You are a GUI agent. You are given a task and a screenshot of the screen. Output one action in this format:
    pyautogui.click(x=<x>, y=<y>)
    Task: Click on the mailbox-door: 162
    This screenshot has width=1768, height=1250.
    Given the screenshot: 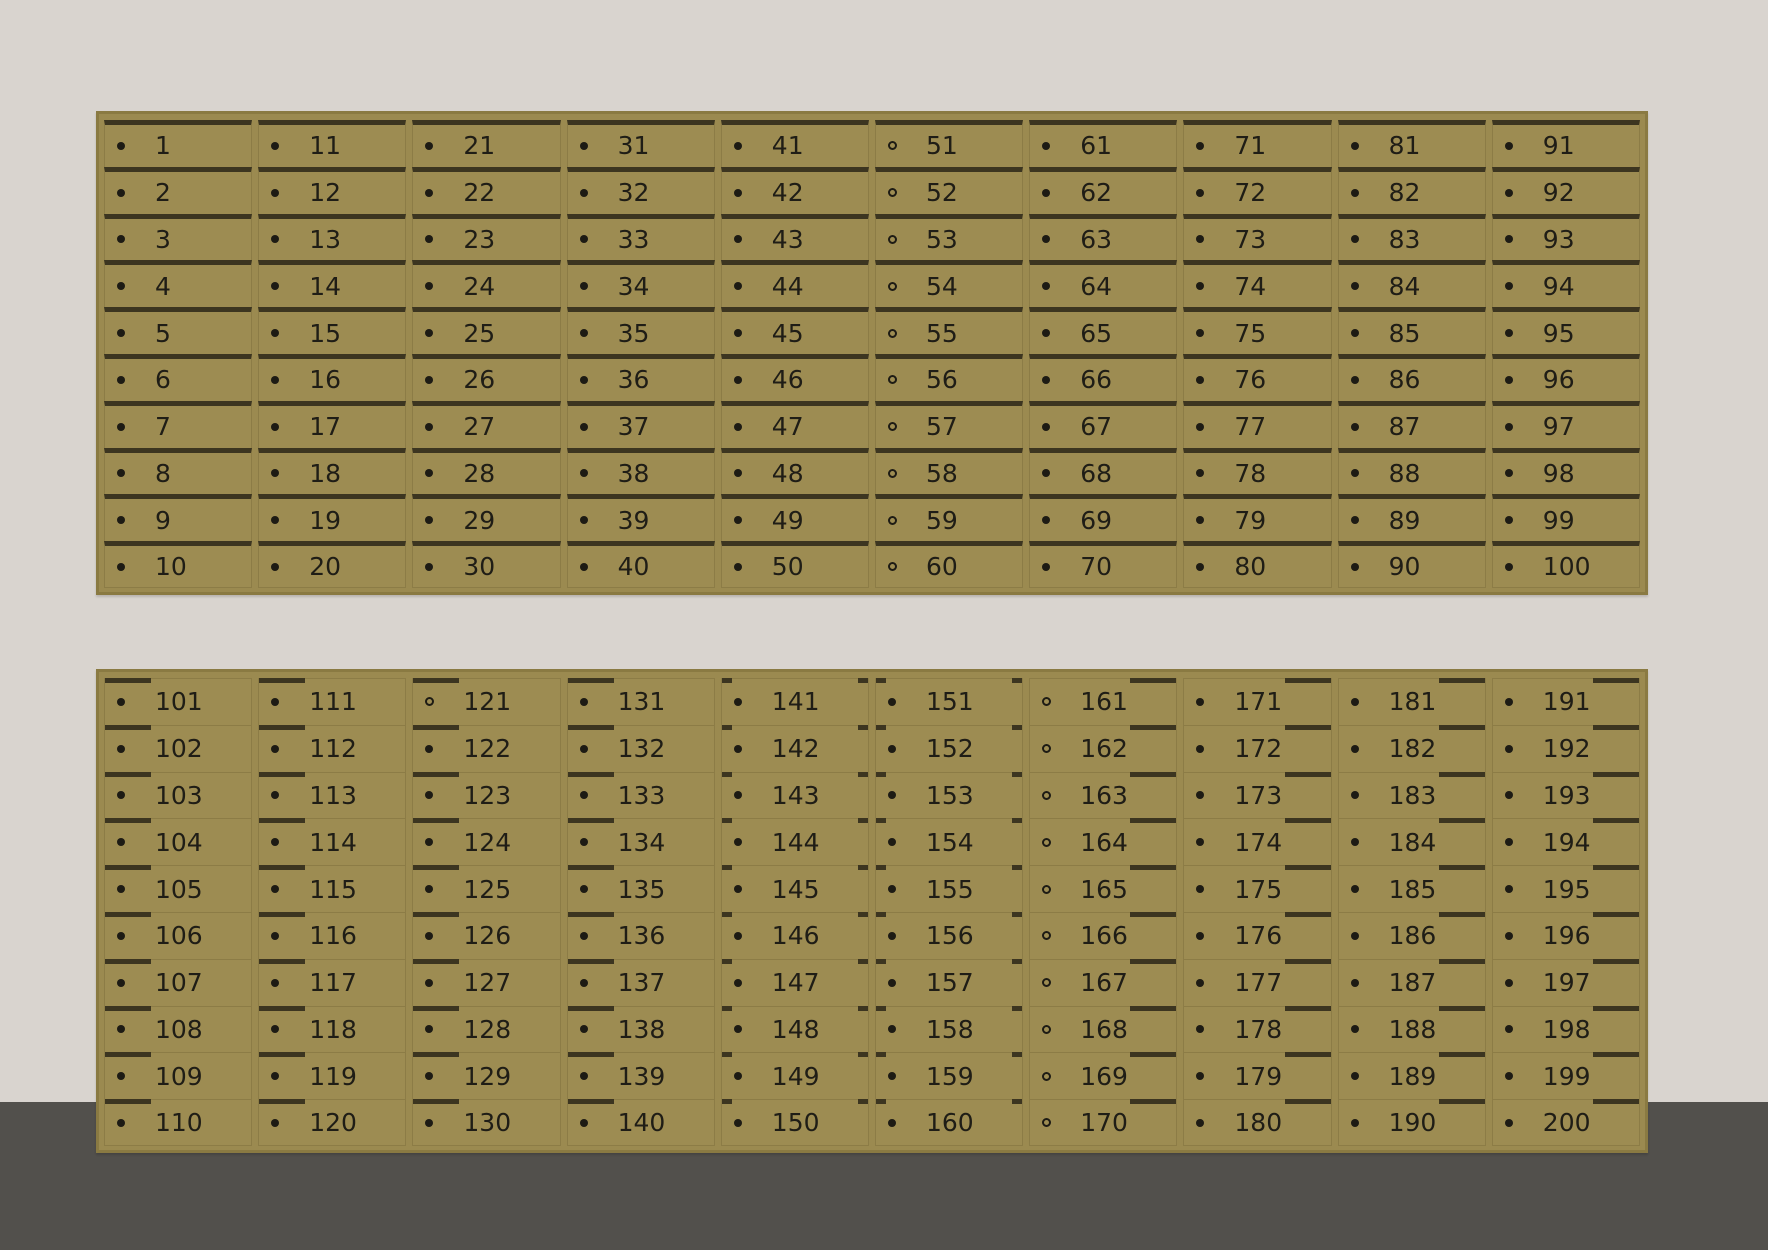 What is the action you would take?
    pyautogui.click(x=1103, y=748)
    